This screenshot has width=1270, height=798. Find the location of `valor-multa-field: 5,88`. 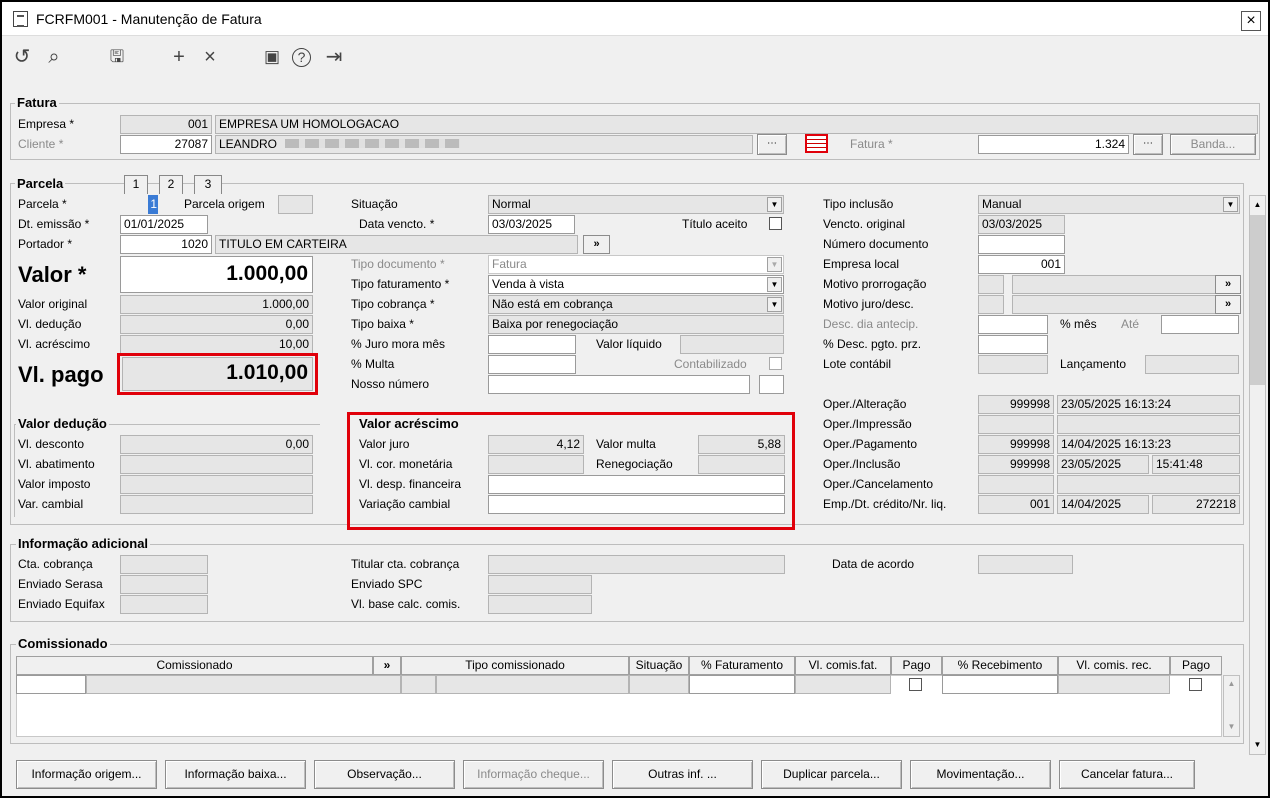

valor-multa-field: 5,88 is located at coordinates (741, 444).